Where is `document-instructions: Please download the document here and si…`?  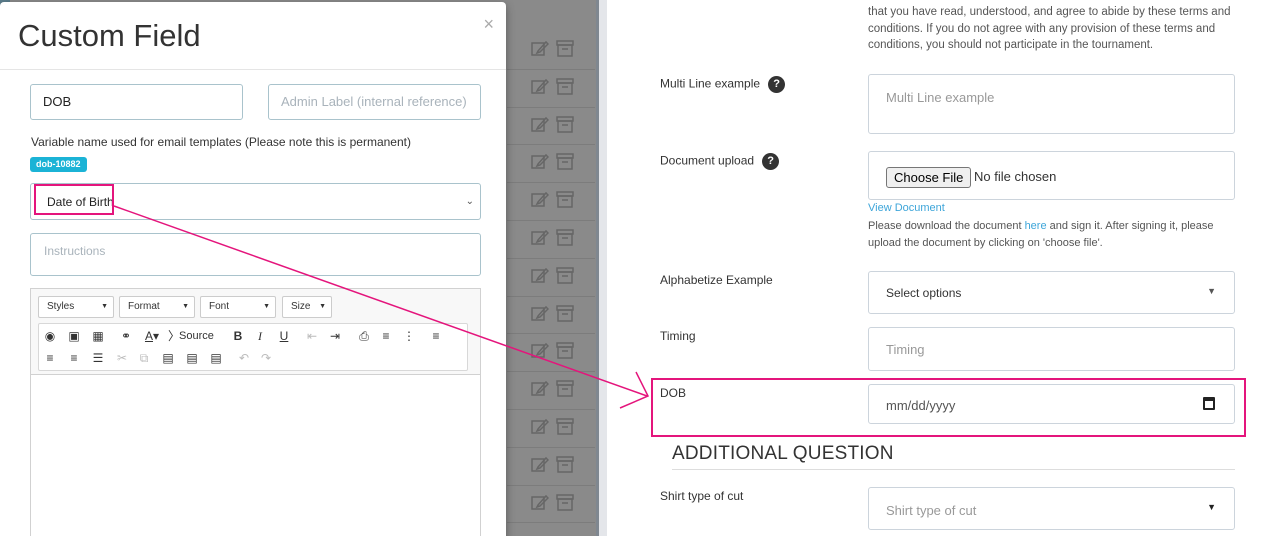
document-instructions: Please download the document here and si… is located at coordinates (1053, 234).